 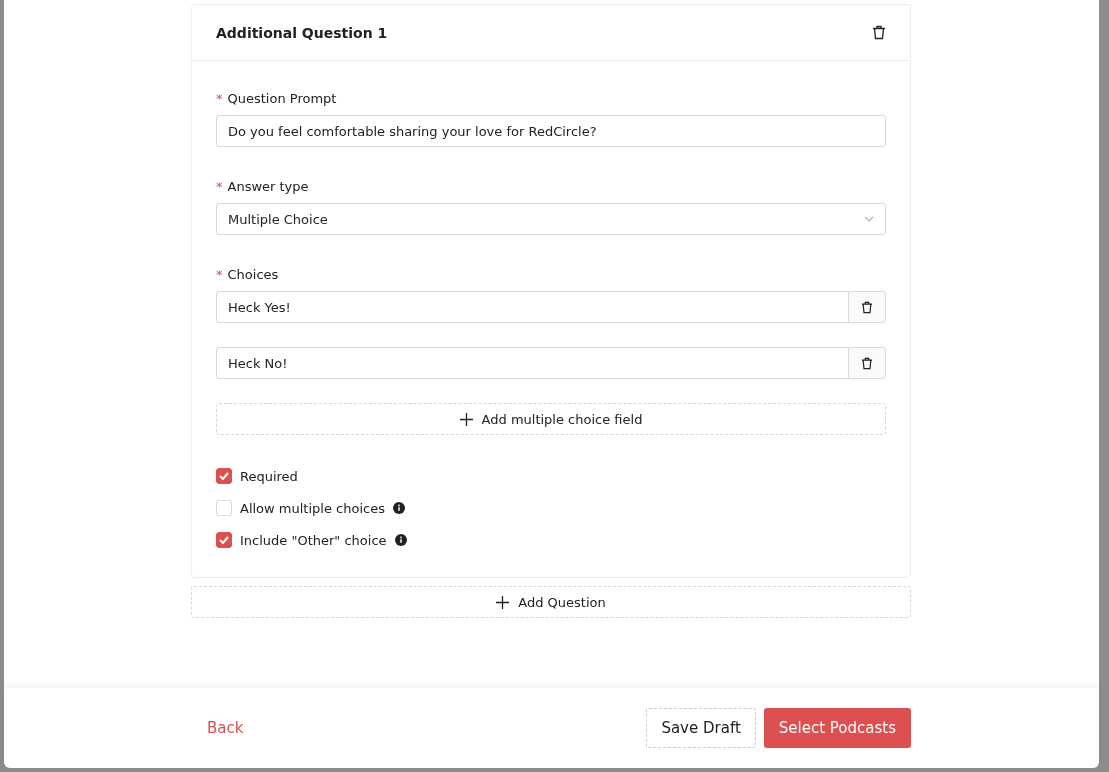 I want to click on delete-button, so click(x=879, y=32).